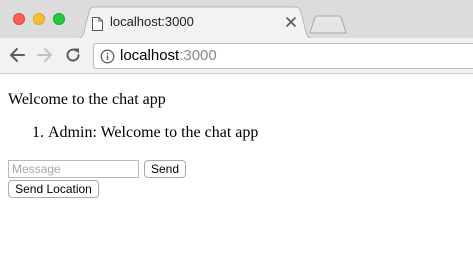 This screenshot has height=265, width=473. Describe the element at coordinates (97, 24) in the screenshot. I see `page-icon` at that location.